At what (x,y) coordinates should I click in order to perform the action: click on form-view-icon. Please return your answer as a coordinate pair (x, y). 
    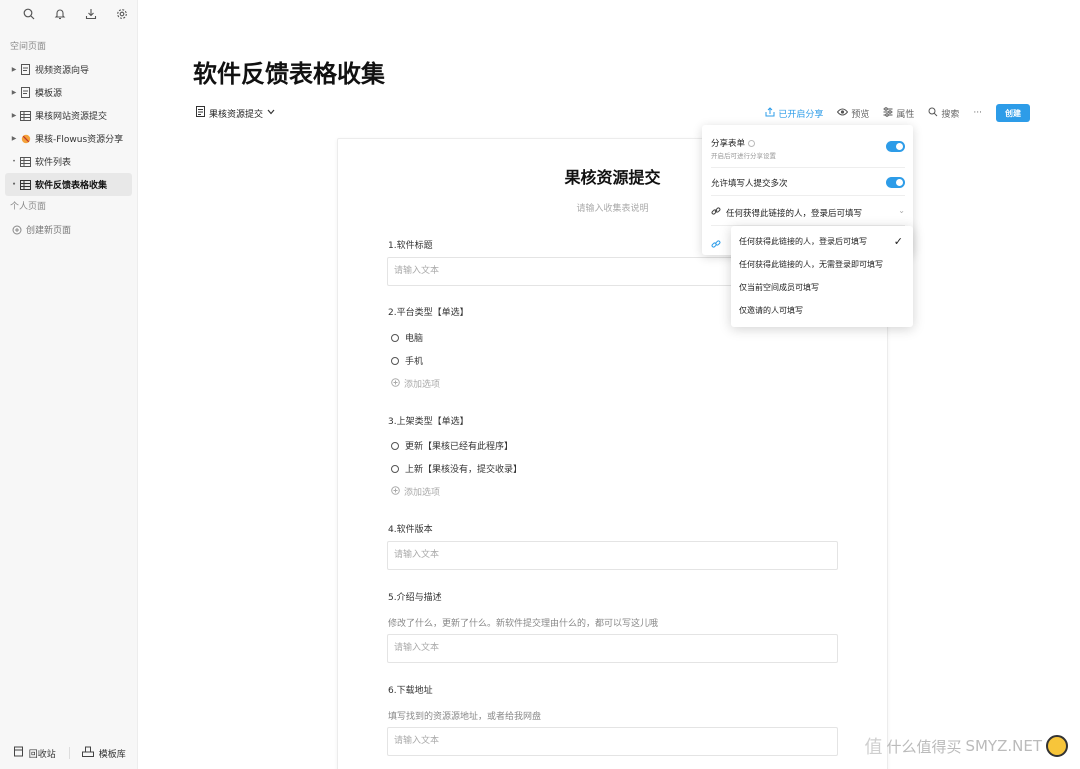
    Looking at the image, I should click on (200, 113).